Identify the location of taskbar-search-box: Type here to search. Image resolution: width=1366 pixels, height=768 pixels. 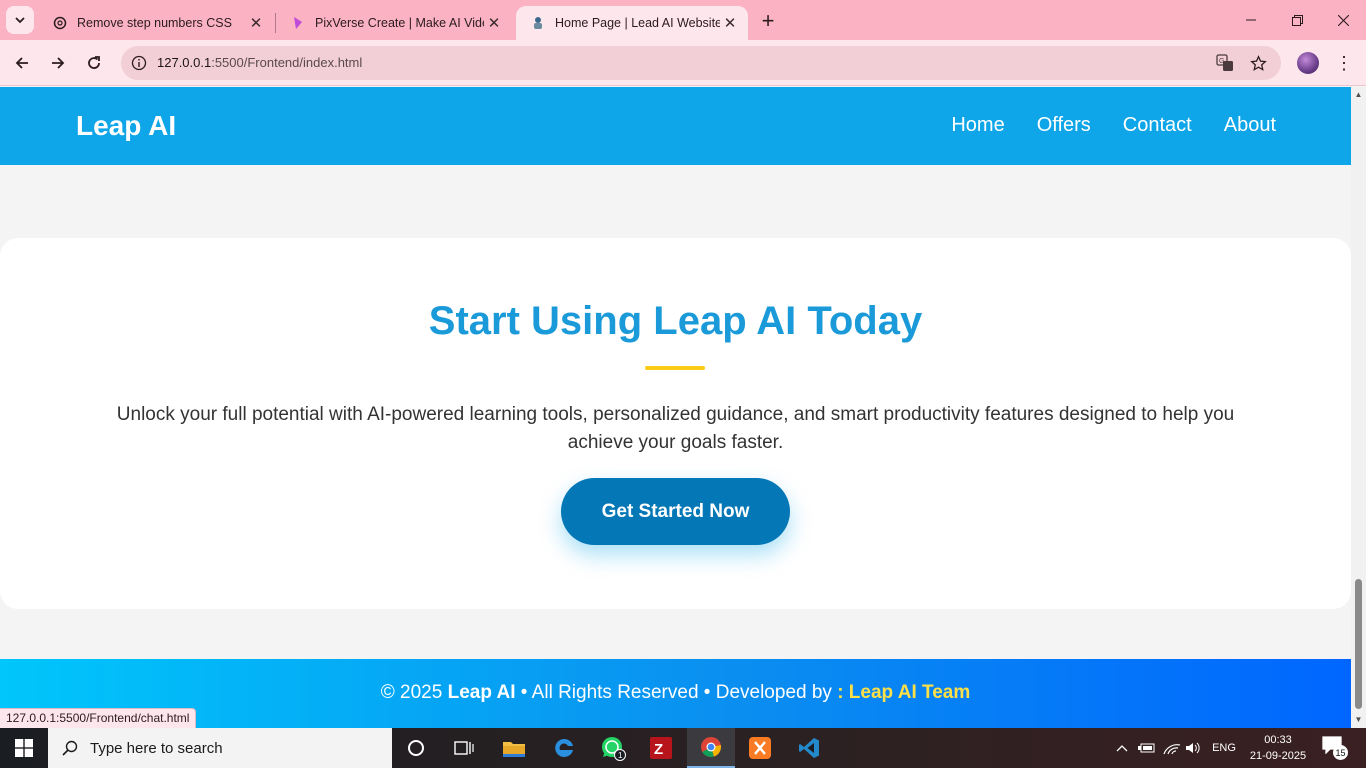
(220, 748).